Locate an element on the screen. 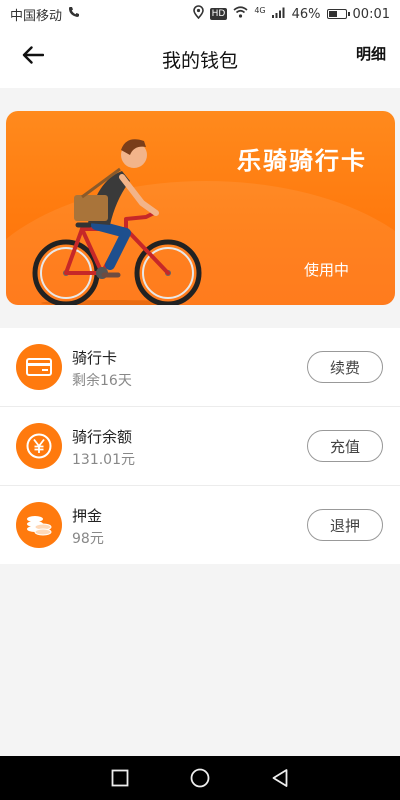 Image resolution: width=400 pixels, height=800 pixels. card-status: 使用中 is located at coordinates (326, 270).